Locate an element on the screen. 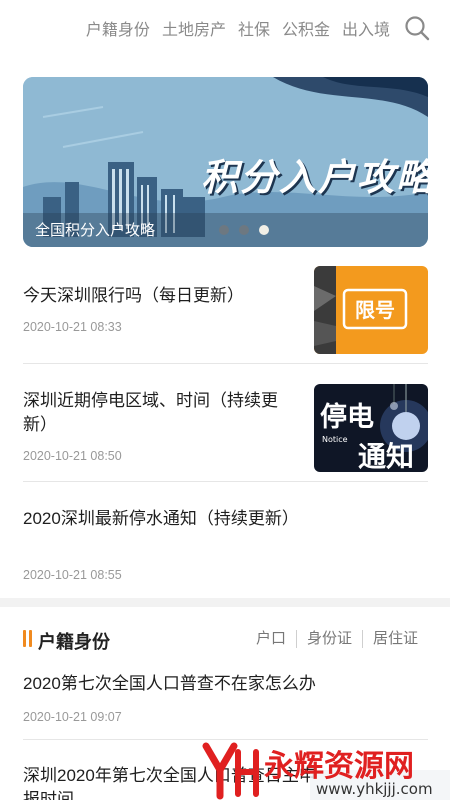 Image resolution: width=450 pixels, height=800 pixels. article-title: 深圳近期停电区域、时间（持续更新） is located at coordinates (150, 412).